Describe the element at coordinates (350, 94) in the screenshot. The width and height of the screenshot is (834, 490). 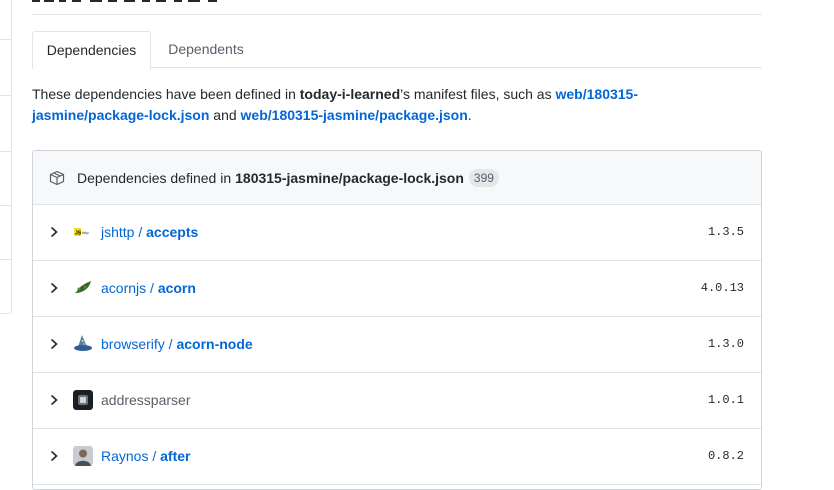
I see `repo-name: today-i-learned` at that location.